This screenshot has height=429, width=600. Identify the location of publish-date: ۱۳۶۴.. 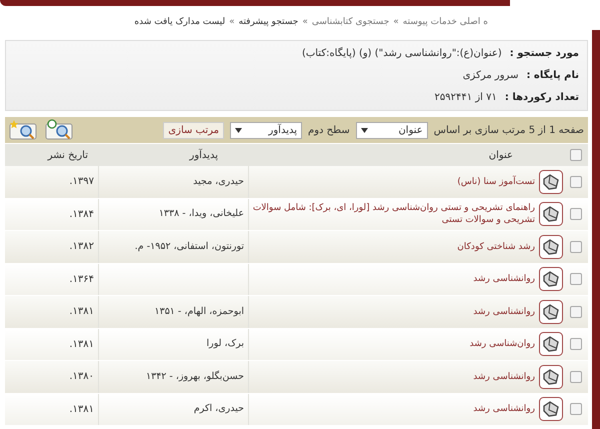
(81, 279).